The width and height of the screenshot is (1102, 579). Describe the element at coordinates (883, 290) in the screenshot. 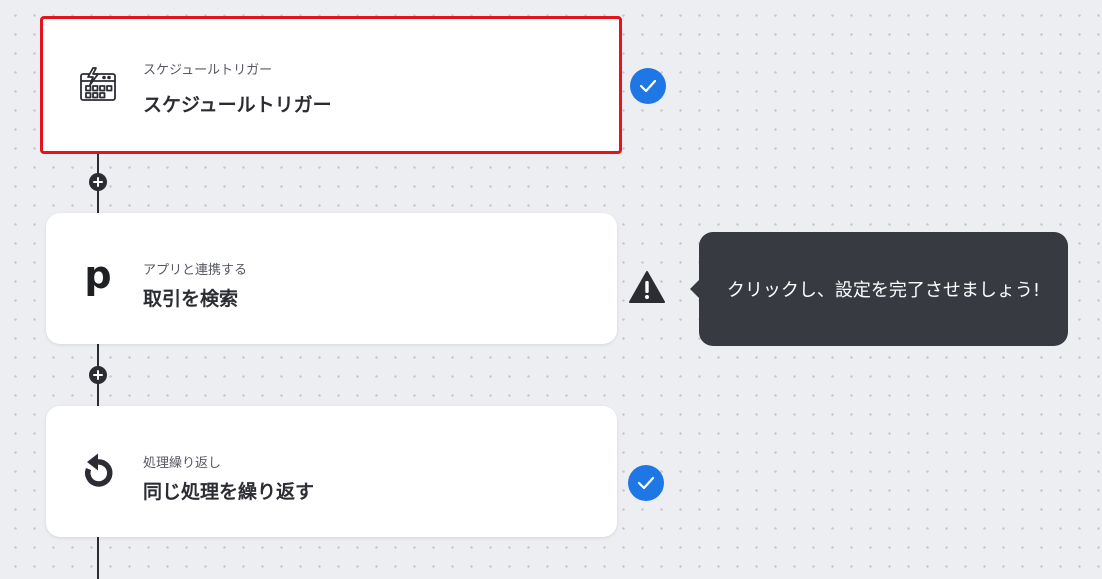

I see `tooltip-text: クリックし、設定を完了させましょう!` at that location.